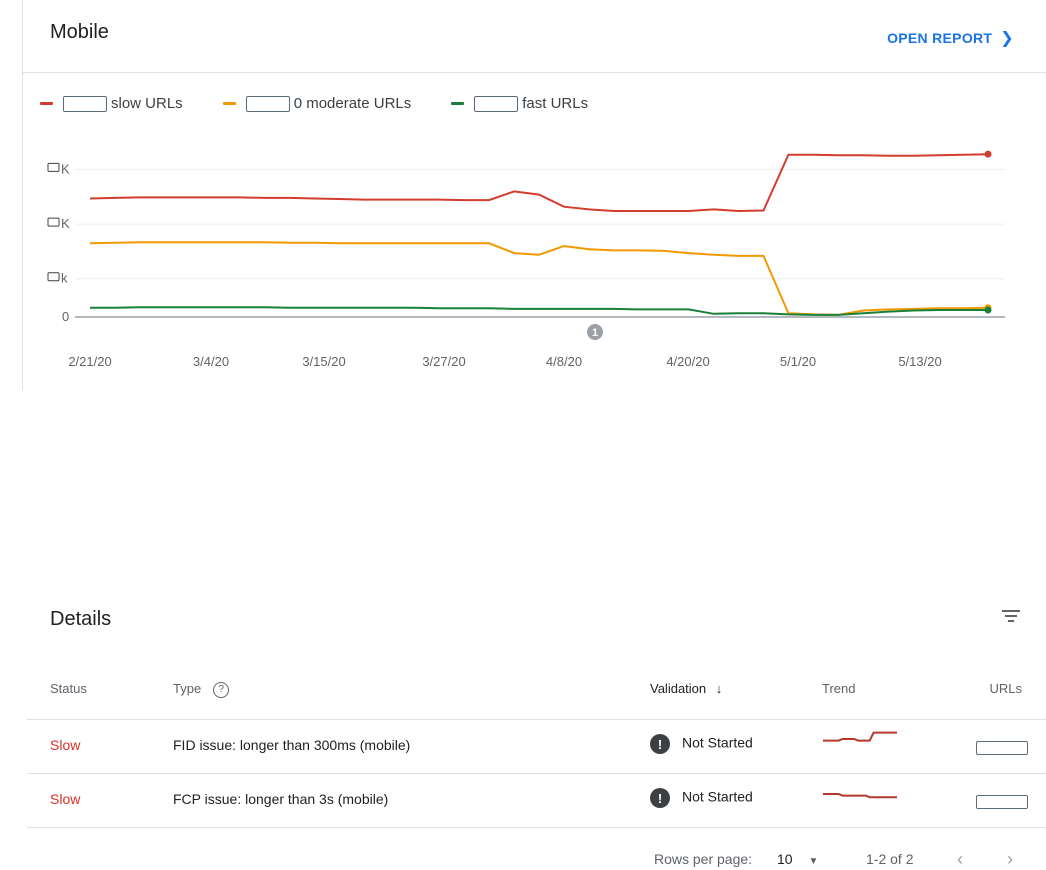 The image size is (1046, 870). I want to click on annotation-label: 1, so click(595, 333).